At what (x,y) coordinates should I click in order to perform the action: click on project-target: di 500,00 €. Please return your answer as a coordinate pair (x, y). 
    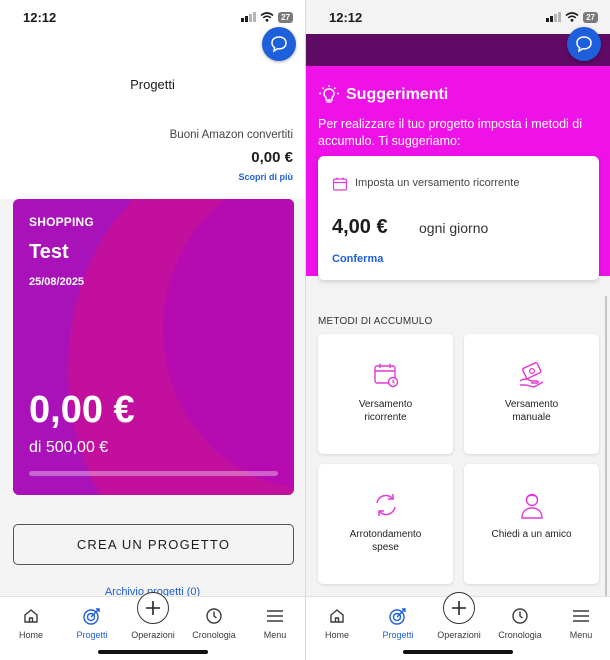
    Looking at the image, I should click on (69, 447).